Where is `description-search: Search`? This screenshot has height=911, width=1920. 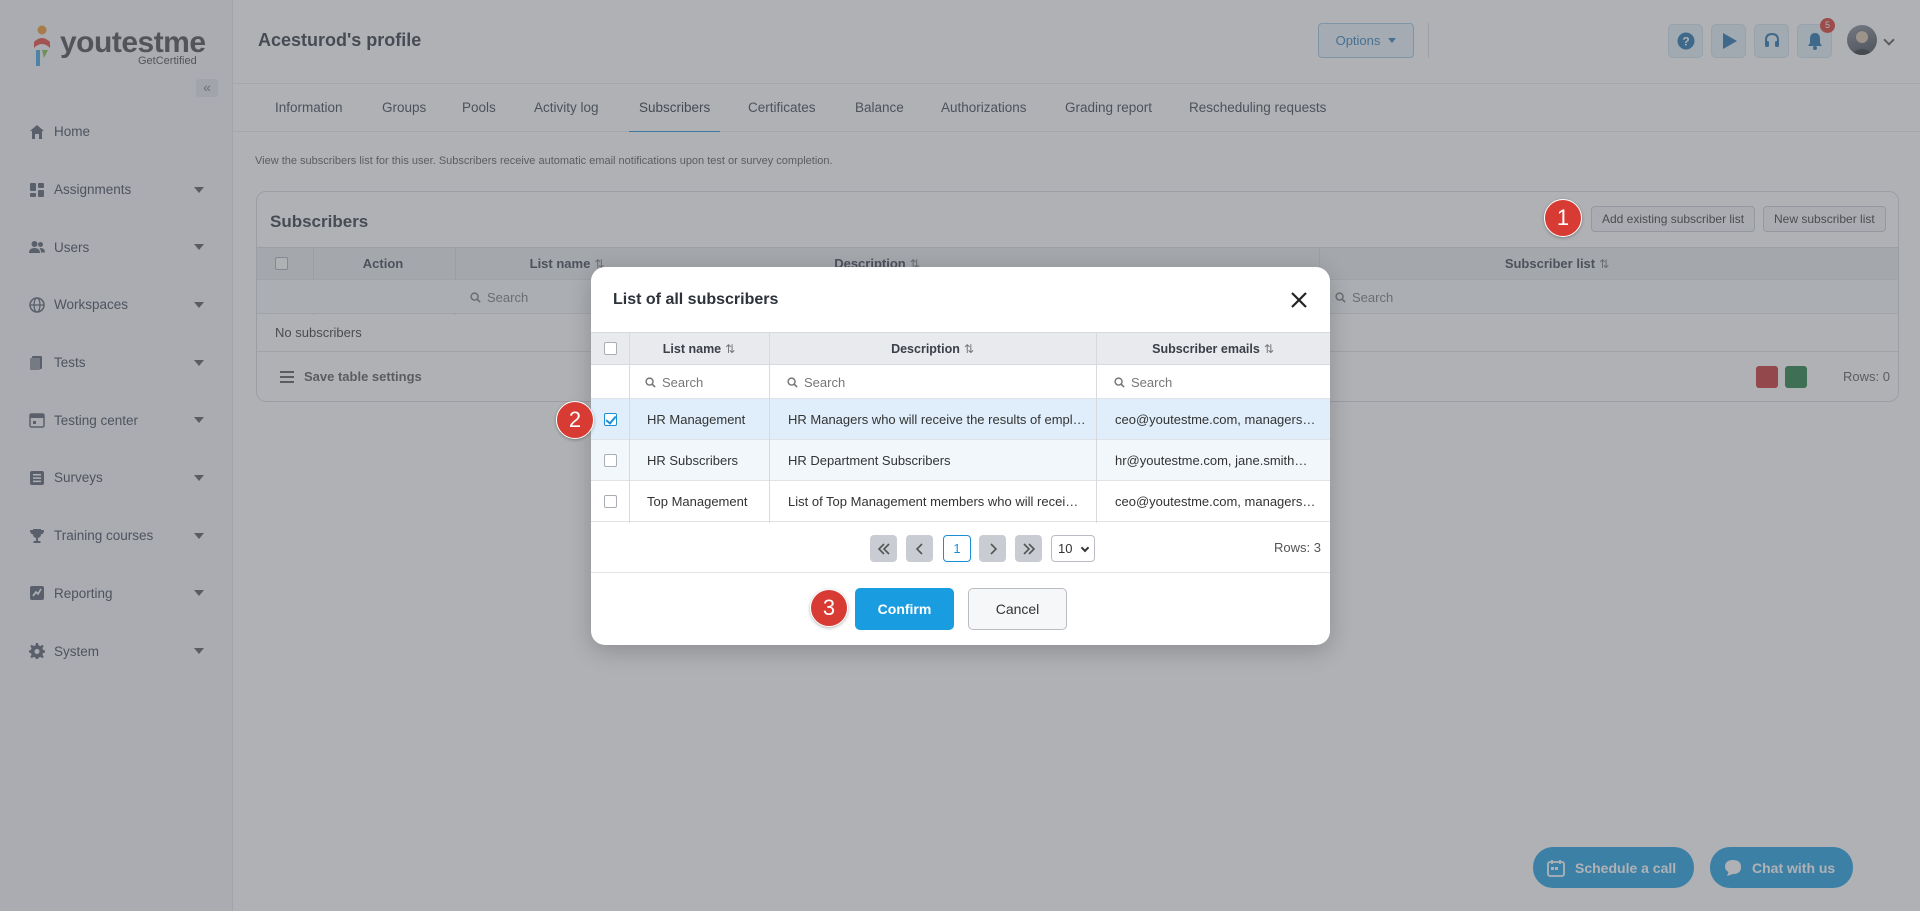 description-search: Search is located at coordinates (816, 382).